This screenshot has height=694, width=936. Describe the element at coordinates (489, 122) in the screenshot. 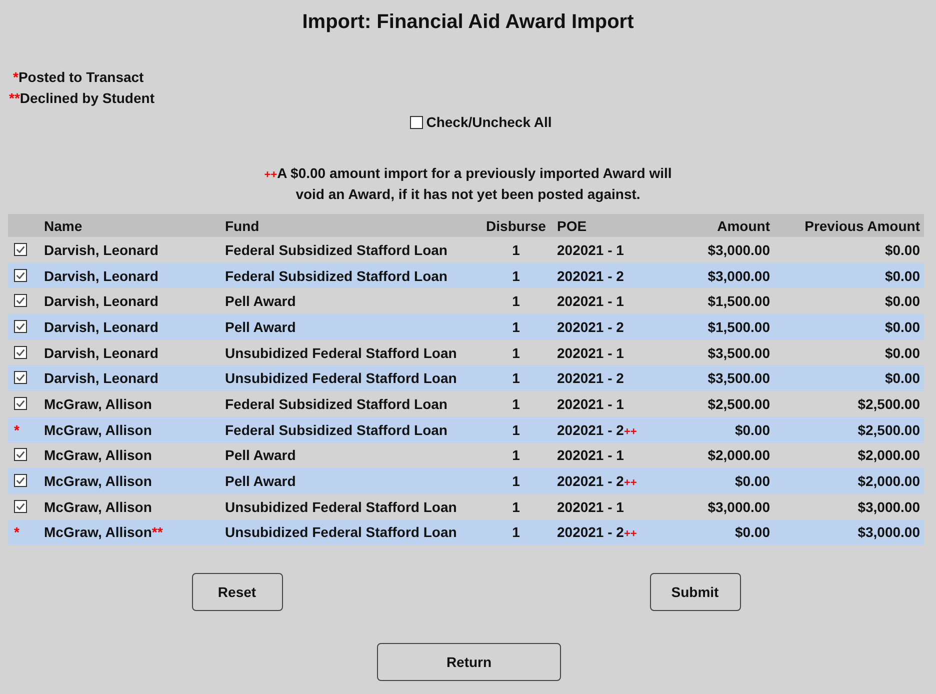

I see `check-all-label: Check/Uncheck All` at that location.